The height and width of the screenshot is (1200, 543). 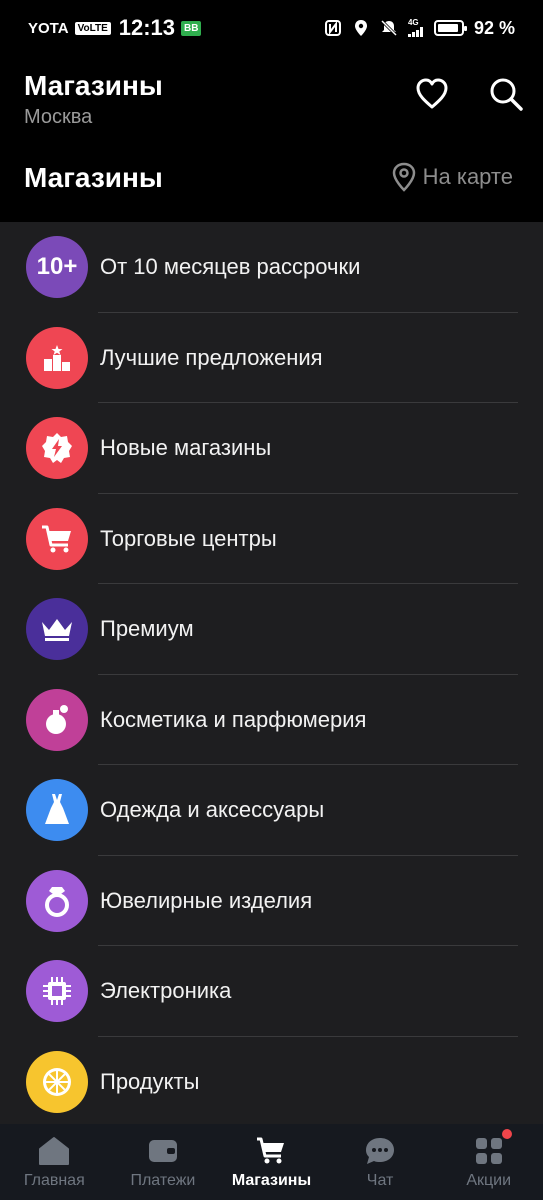 I want to click on search-icon, so click(x=506, y=94).